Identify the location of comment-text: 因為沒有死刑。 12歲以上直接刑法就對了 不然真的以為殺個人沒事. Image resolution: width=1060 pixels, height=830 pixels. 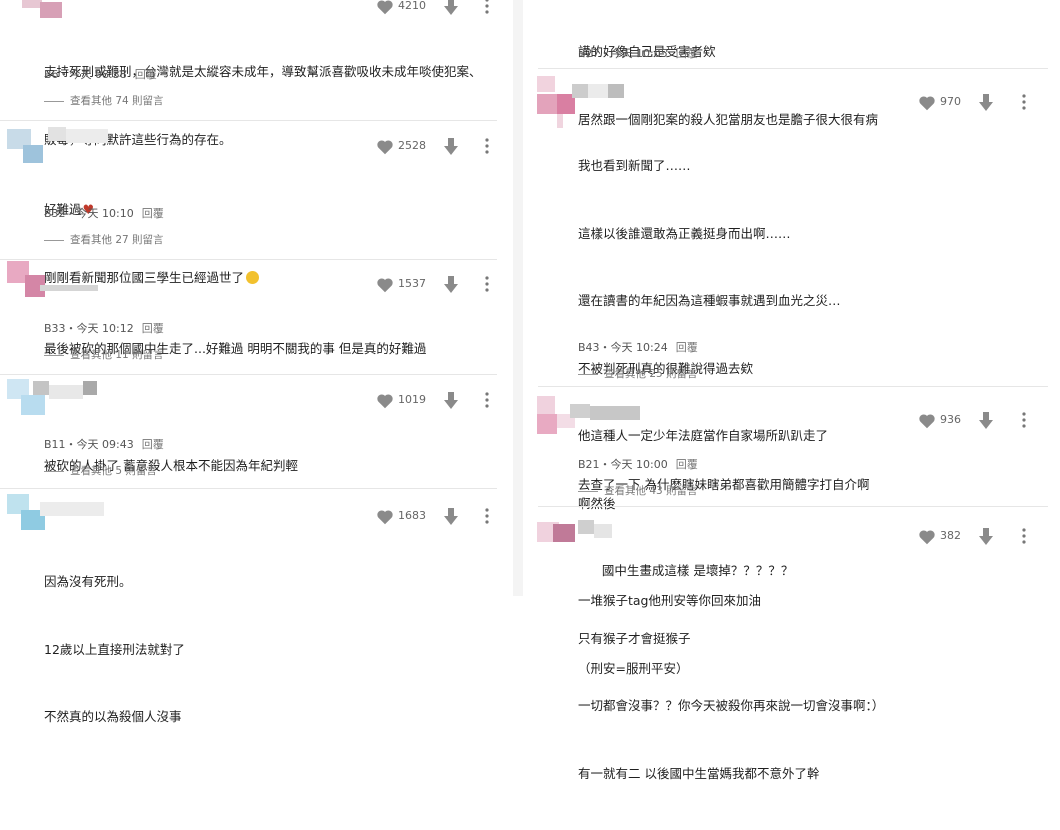
(114, 650).